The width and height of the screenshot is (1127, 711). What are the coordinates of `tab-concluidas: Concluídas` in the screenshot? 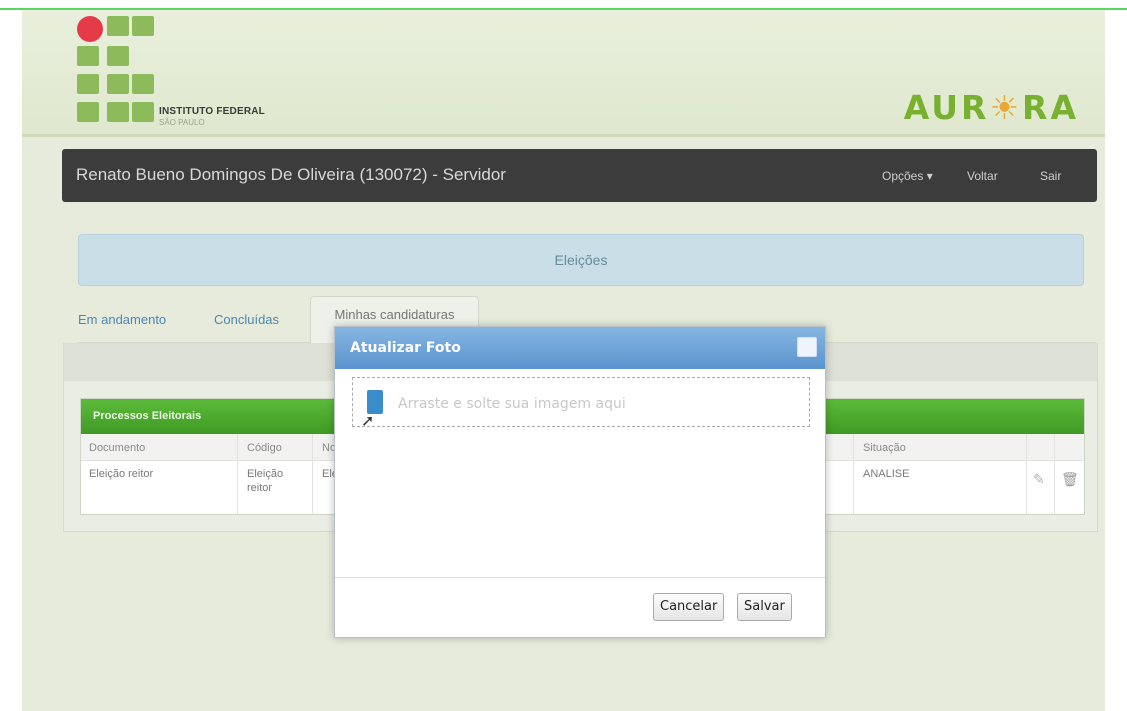 It's located at (246, 319).